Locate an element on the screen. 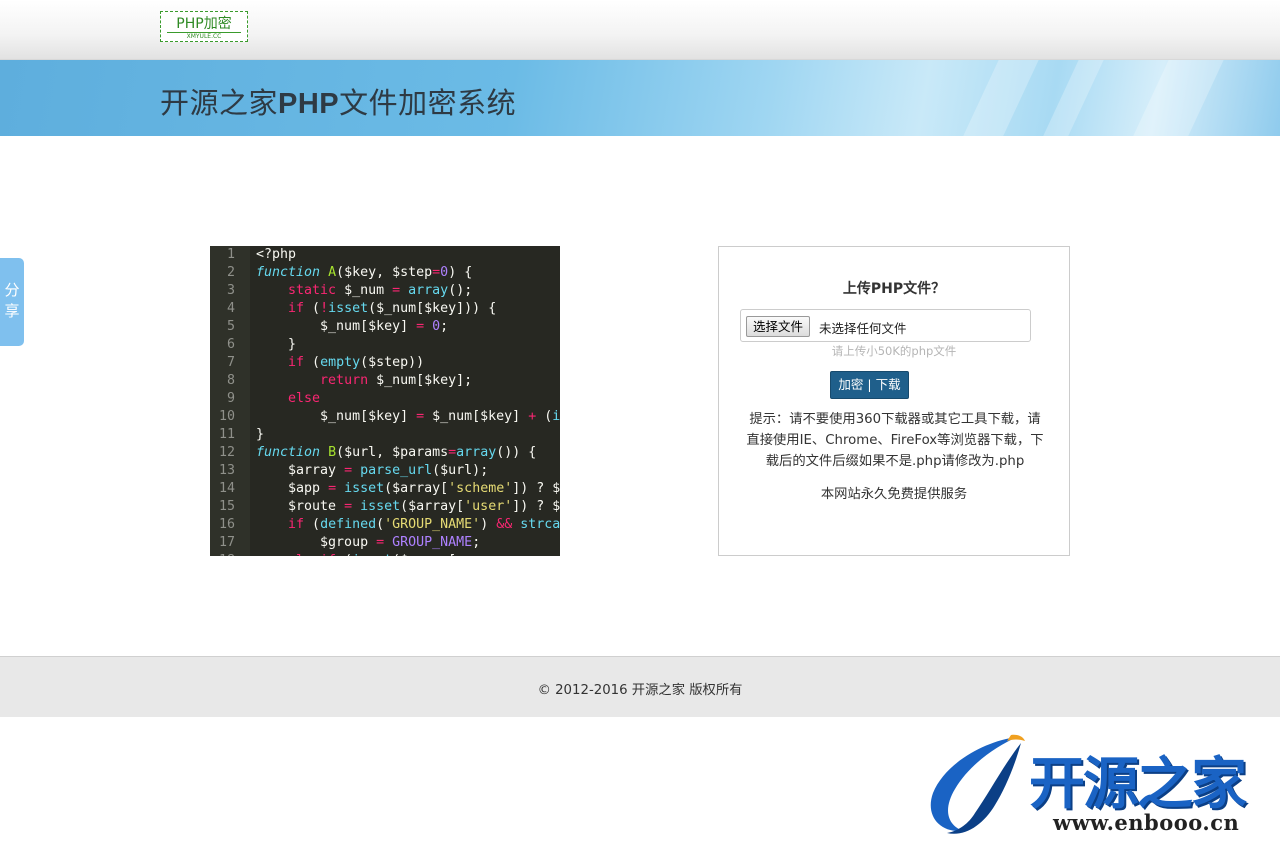  banner-decoration is located at coordinates (1000, 98).